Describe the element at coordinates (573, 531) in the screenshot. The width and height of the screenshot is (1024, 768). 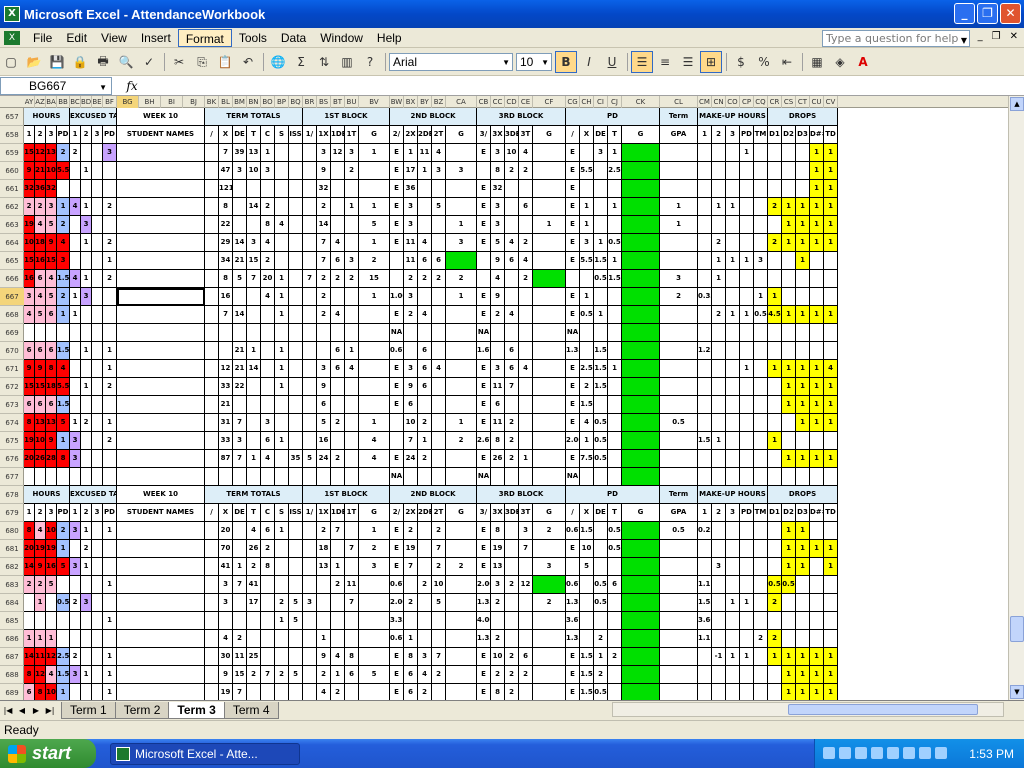
I see `cell: 0.67` at that location.